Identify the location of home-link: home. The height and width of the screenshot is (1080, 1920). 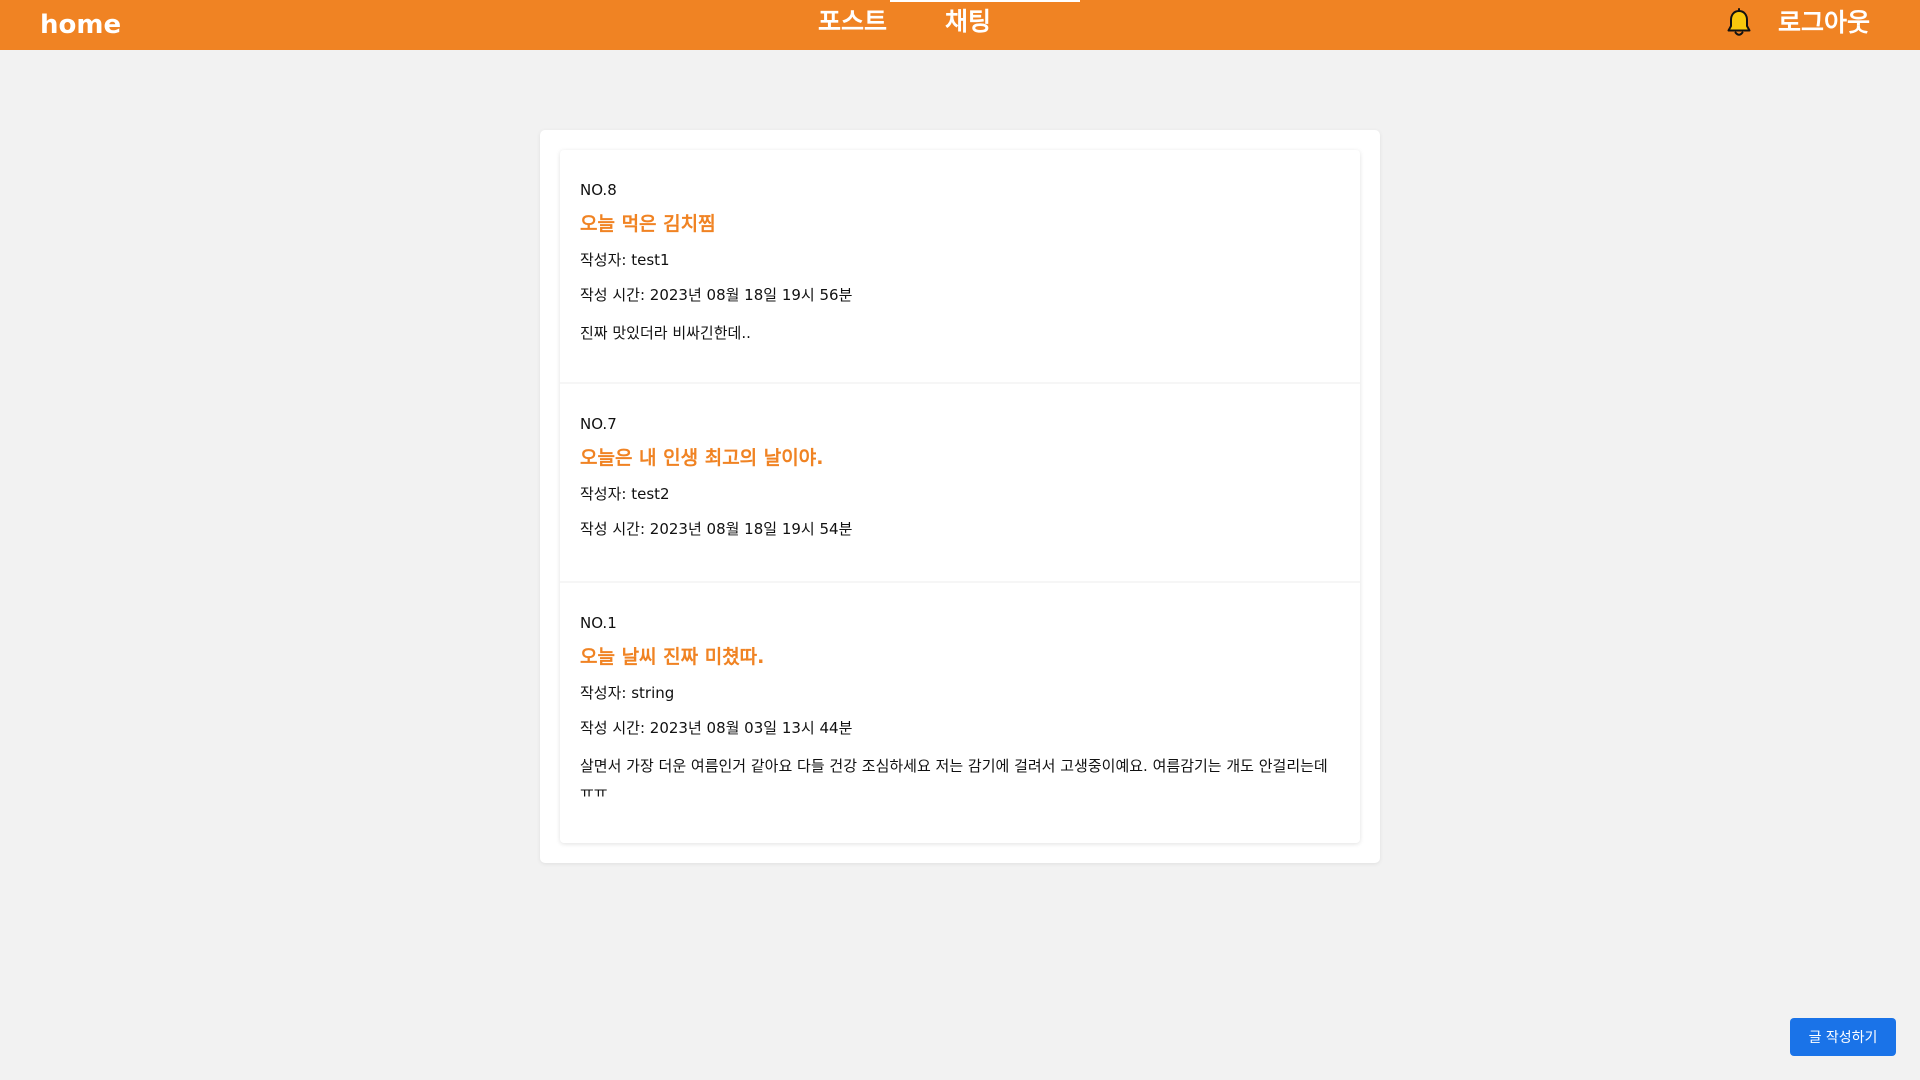
(80, 25).